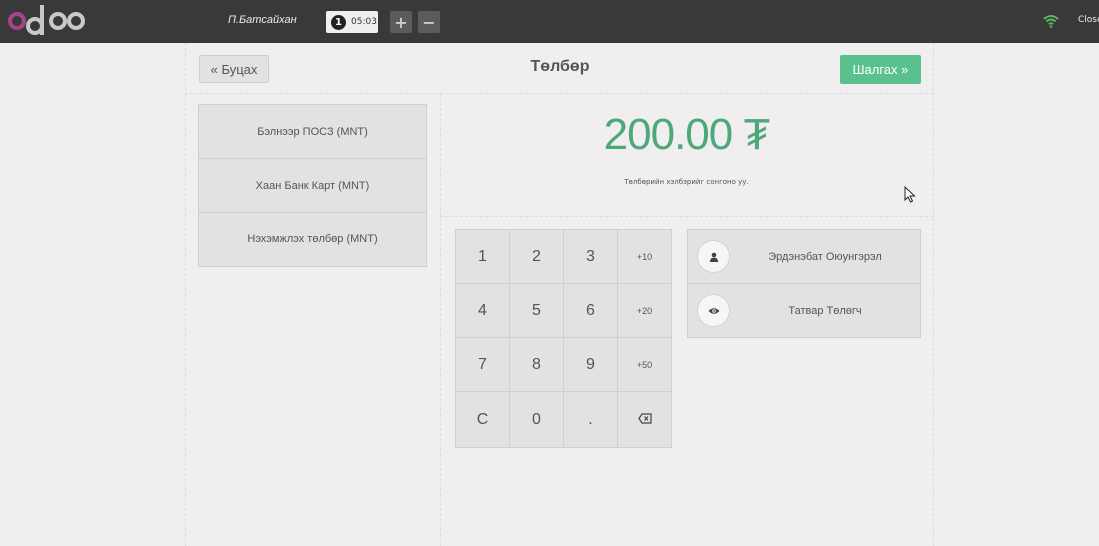 This screenshot has height=546, width=1099. Describe the element at coordinates (537, 311) in the screenshot. I see `numpad-key-5: 5` at that location.